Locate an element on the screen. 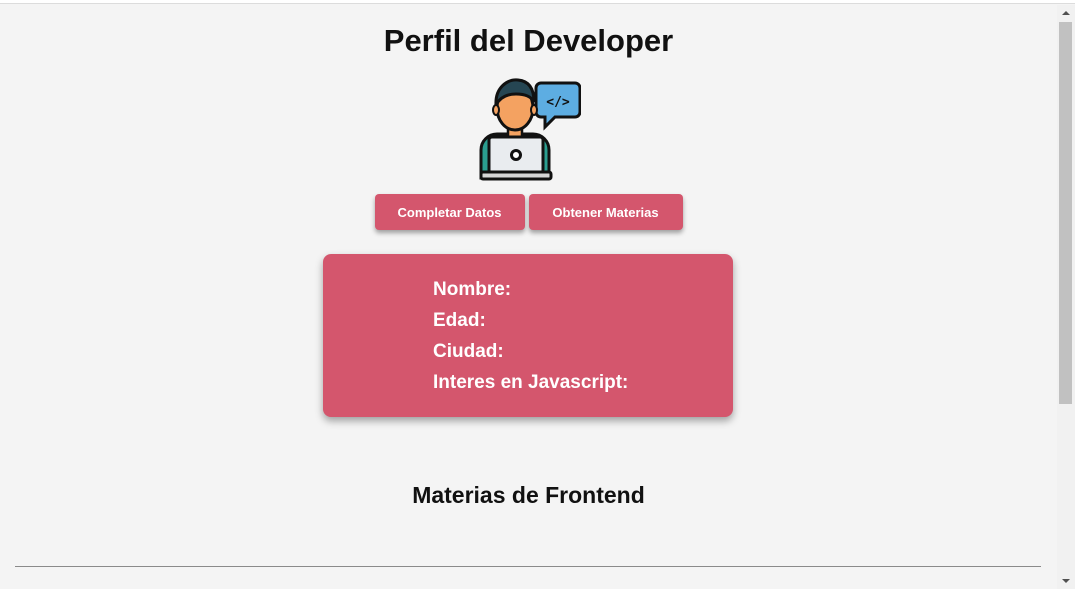 This screenshot has width=1075, height=589. bubble-code-text: </> is located at coordinates (558, 102).